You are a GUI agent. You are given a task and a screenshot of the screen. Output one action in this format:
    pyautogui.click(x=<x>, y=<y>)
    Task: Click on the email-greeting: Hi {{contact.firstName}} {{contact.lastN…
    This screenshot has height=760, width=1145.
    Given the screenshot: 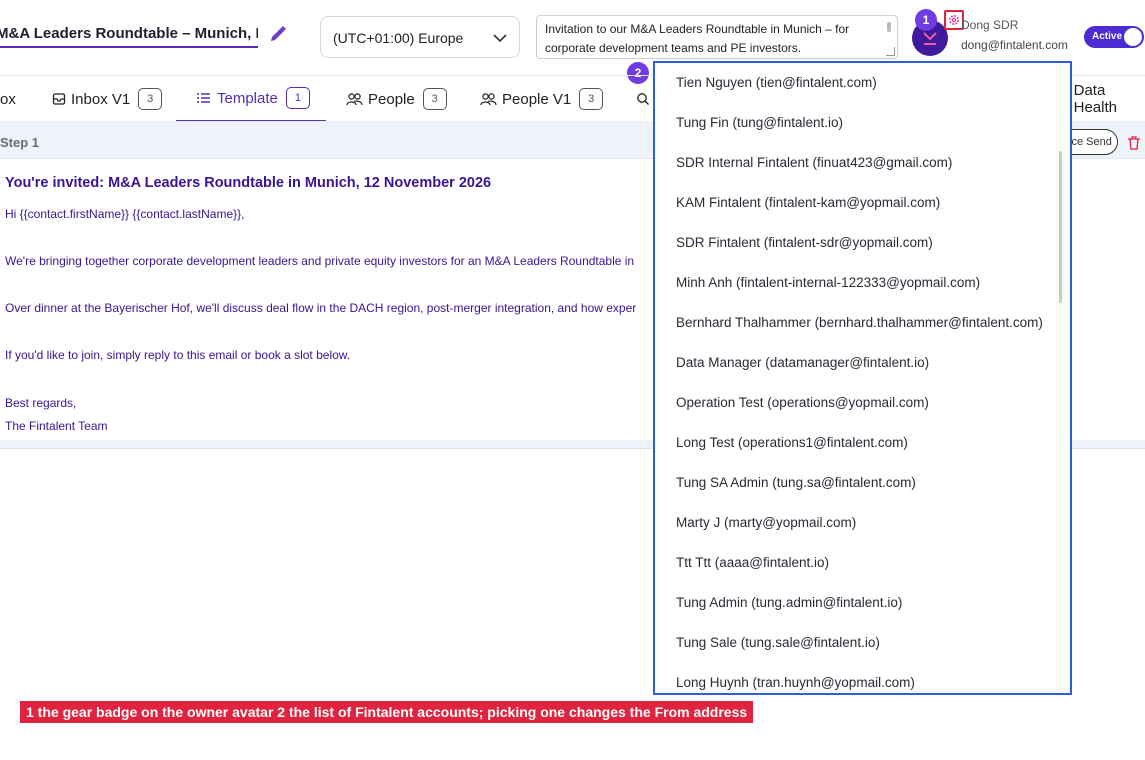 What is the action you would take?
    pyautogui.click(x=125, y=214)
    